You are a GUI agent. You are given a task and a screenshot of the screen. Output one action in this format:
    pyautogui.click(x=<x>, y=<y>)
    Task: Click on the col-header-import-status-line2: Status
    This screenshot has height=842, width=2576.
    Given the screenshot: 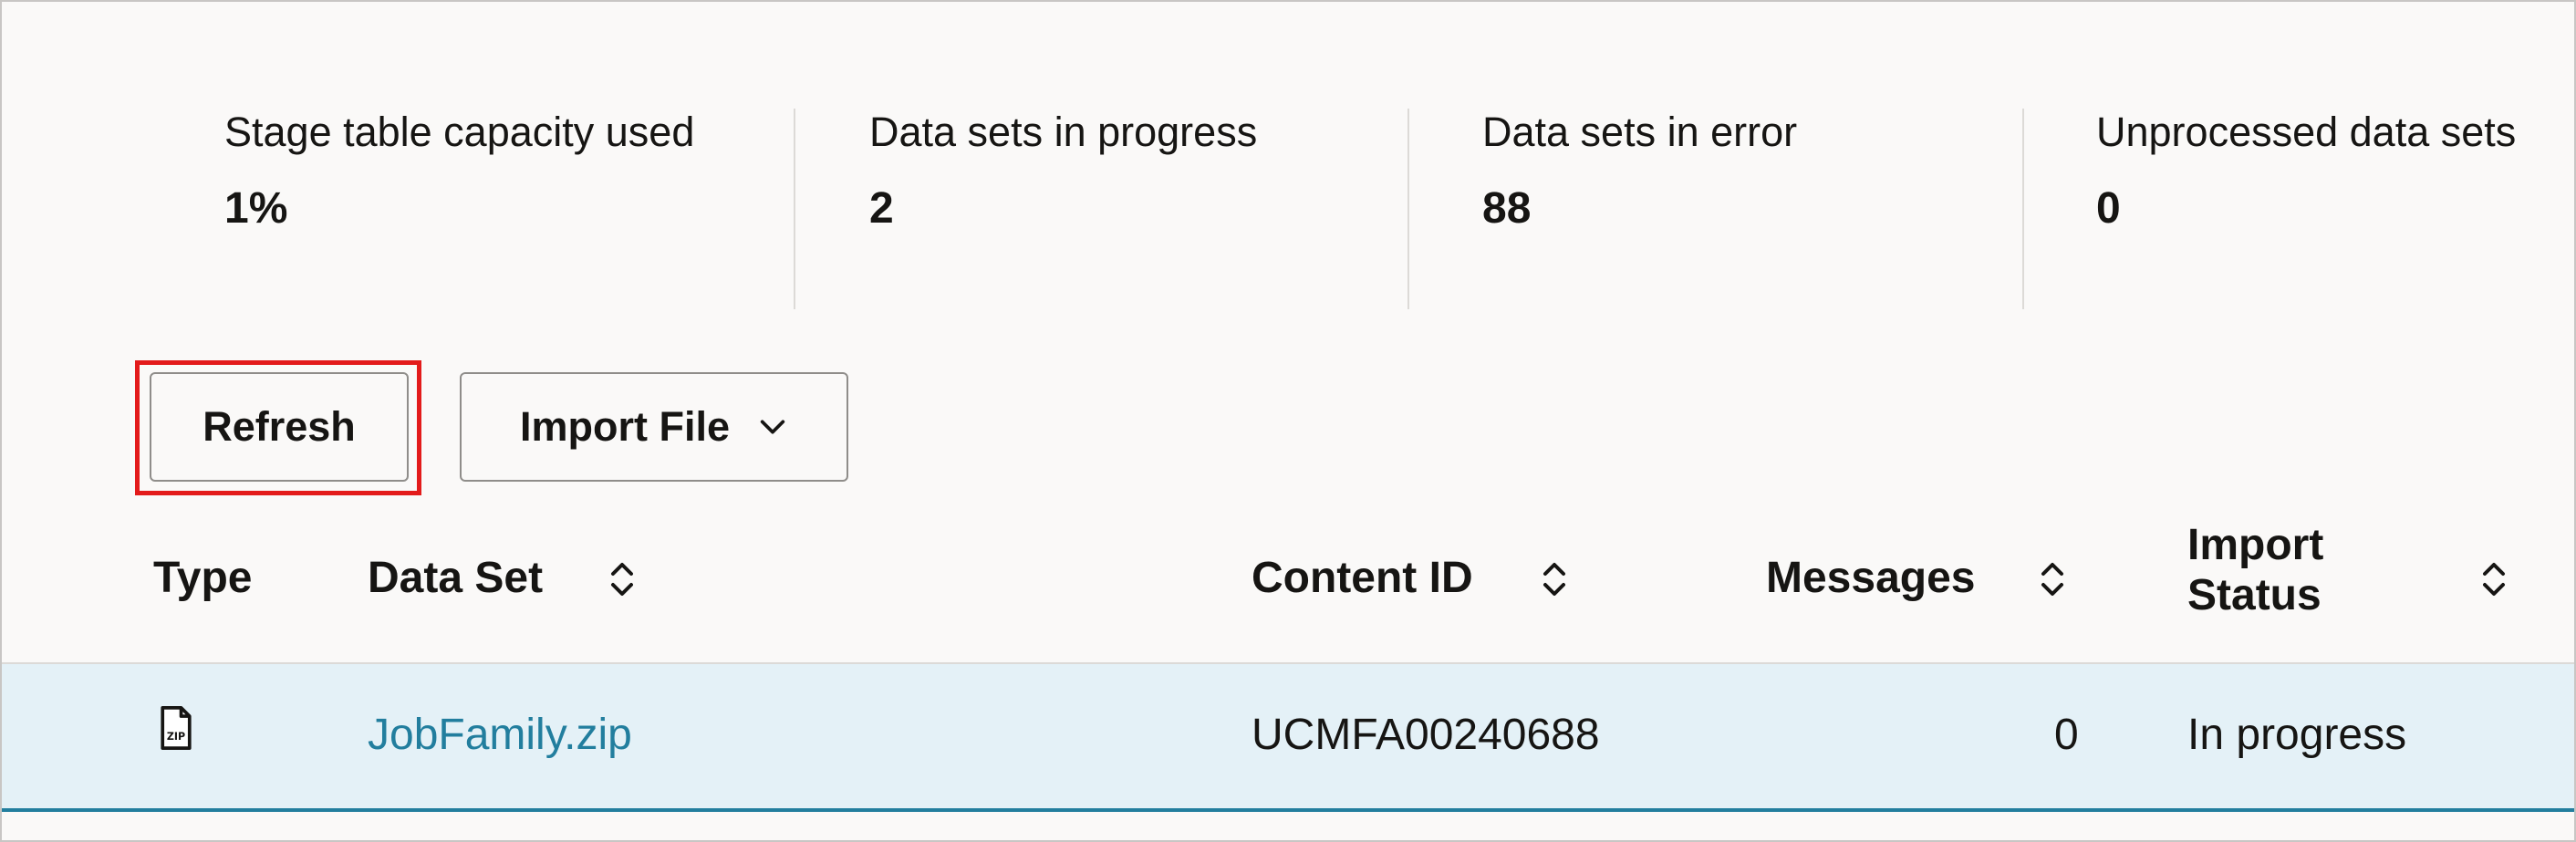 What is the action you would take?
    pyautogui.click(x=2254, y=595)
    